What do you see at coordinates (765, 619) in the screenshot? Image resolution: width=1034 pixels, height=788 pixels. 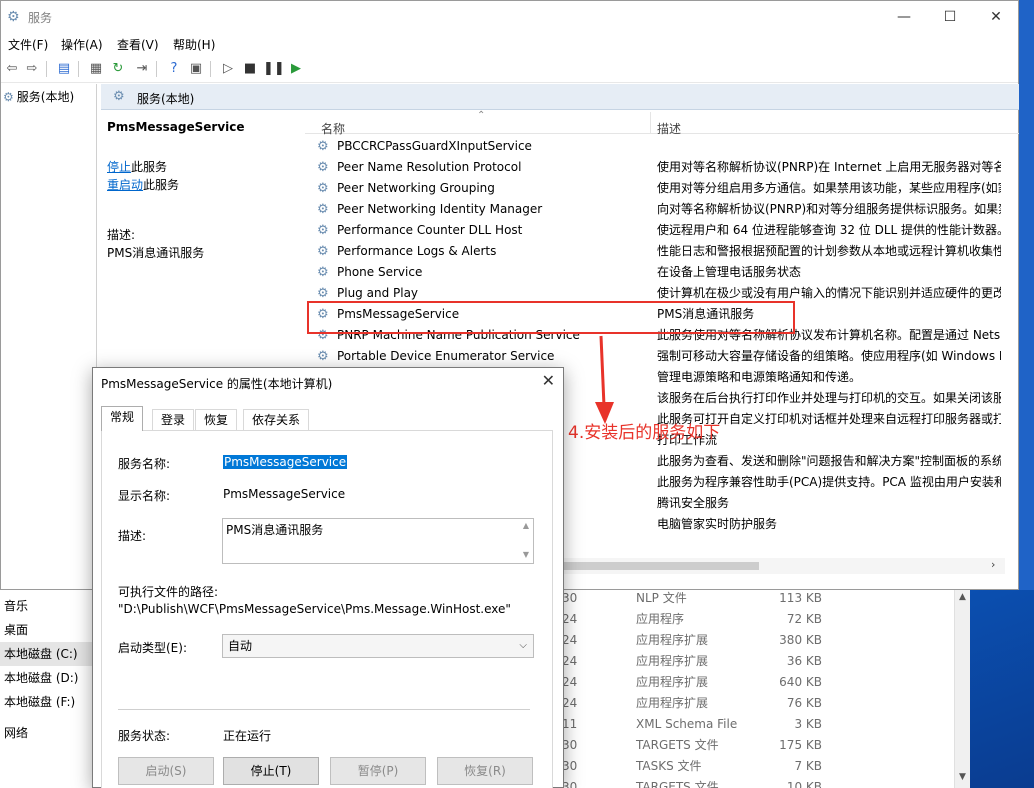 I see `file-row: 24 应用程序 72 KB` at bounding box center [765, 619].